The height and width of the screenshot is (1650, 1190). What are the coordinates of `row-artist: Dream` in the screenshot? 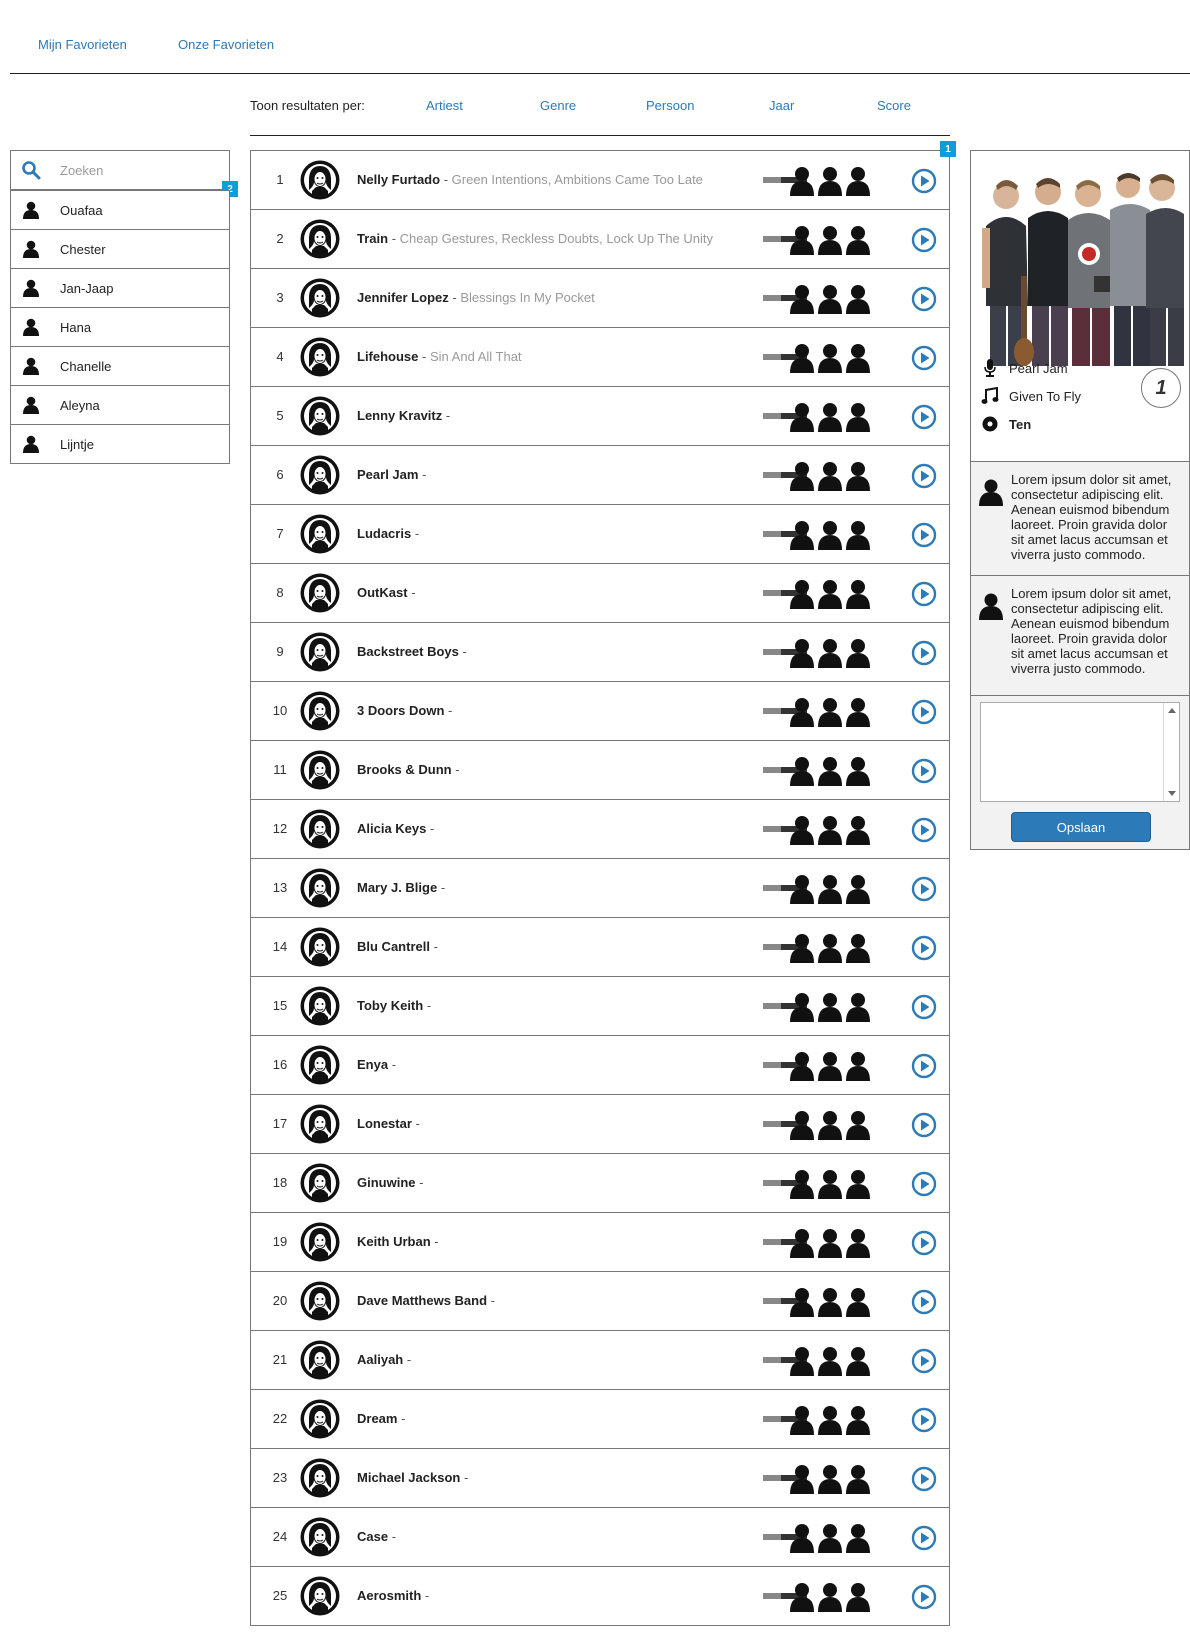 It's located at (377, 1418).